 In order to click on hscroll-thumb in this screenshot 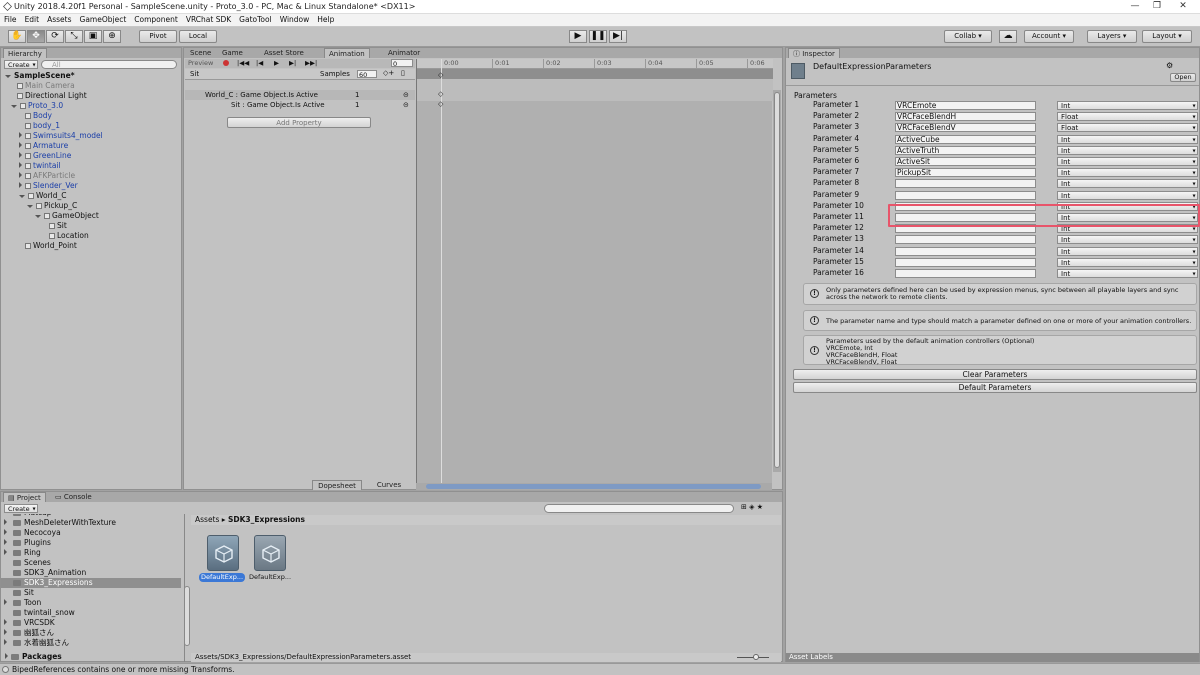, I will do `click(593, 486)`.